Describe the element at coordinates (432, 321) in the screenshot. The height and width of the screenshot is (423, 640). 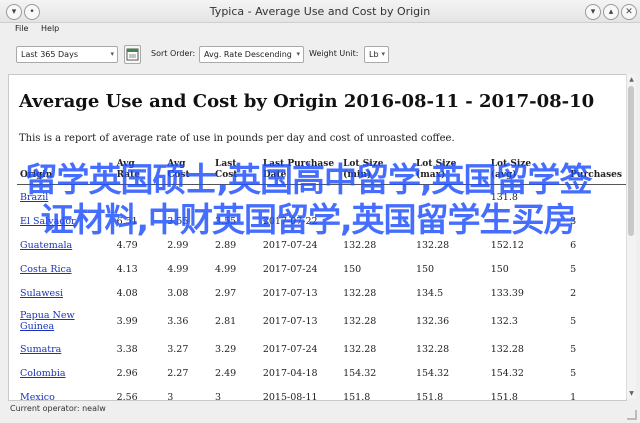
I see `table-cell: 132.36` at that location.